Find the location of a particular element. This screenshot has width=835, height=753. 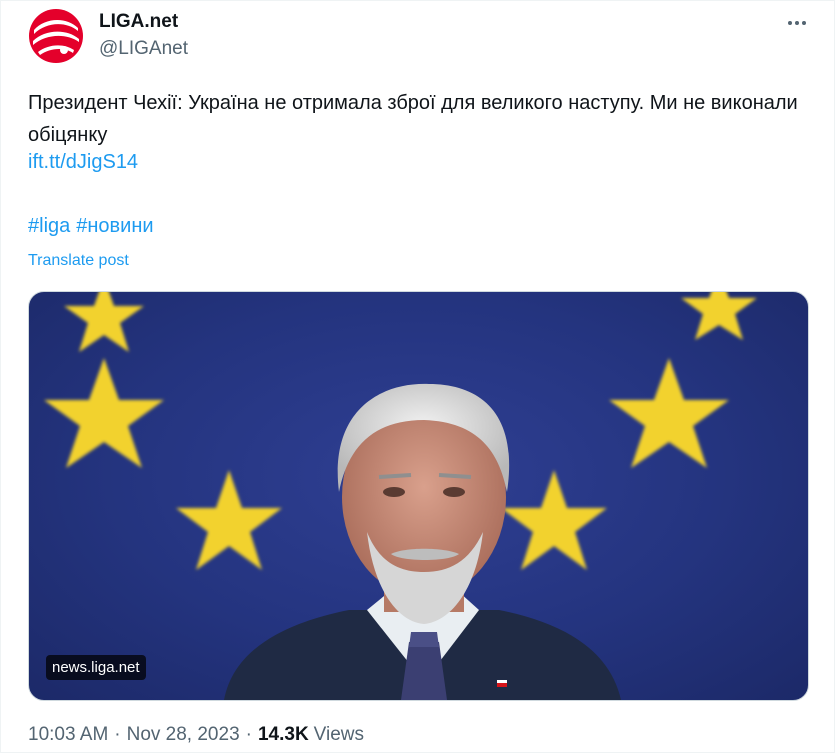

post-date: Nov 28, 2023 is located at coordinates (183, 735).